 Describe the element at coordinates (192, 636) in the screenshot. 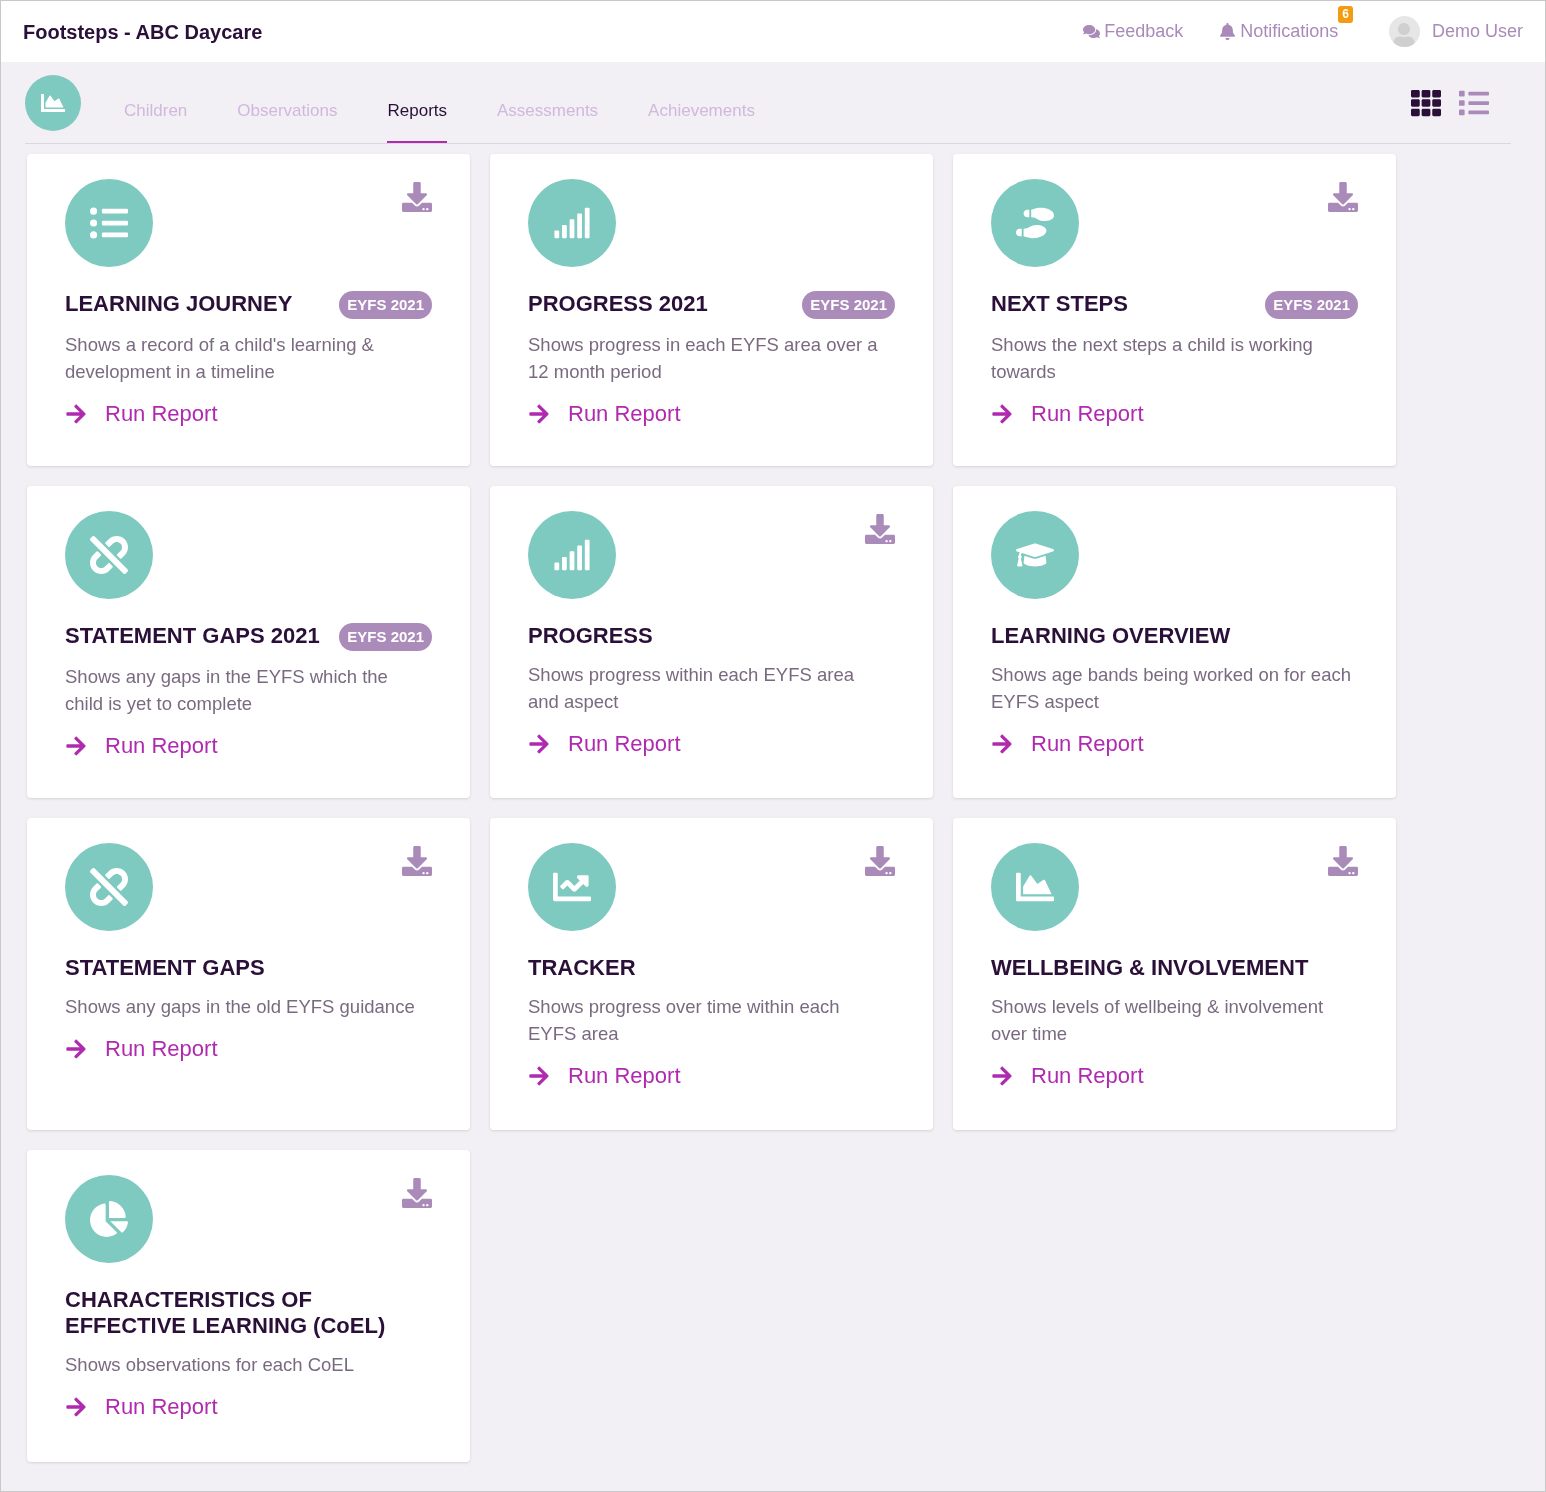

I see `report-title: STATEMENT GAPS 2021` at that location.